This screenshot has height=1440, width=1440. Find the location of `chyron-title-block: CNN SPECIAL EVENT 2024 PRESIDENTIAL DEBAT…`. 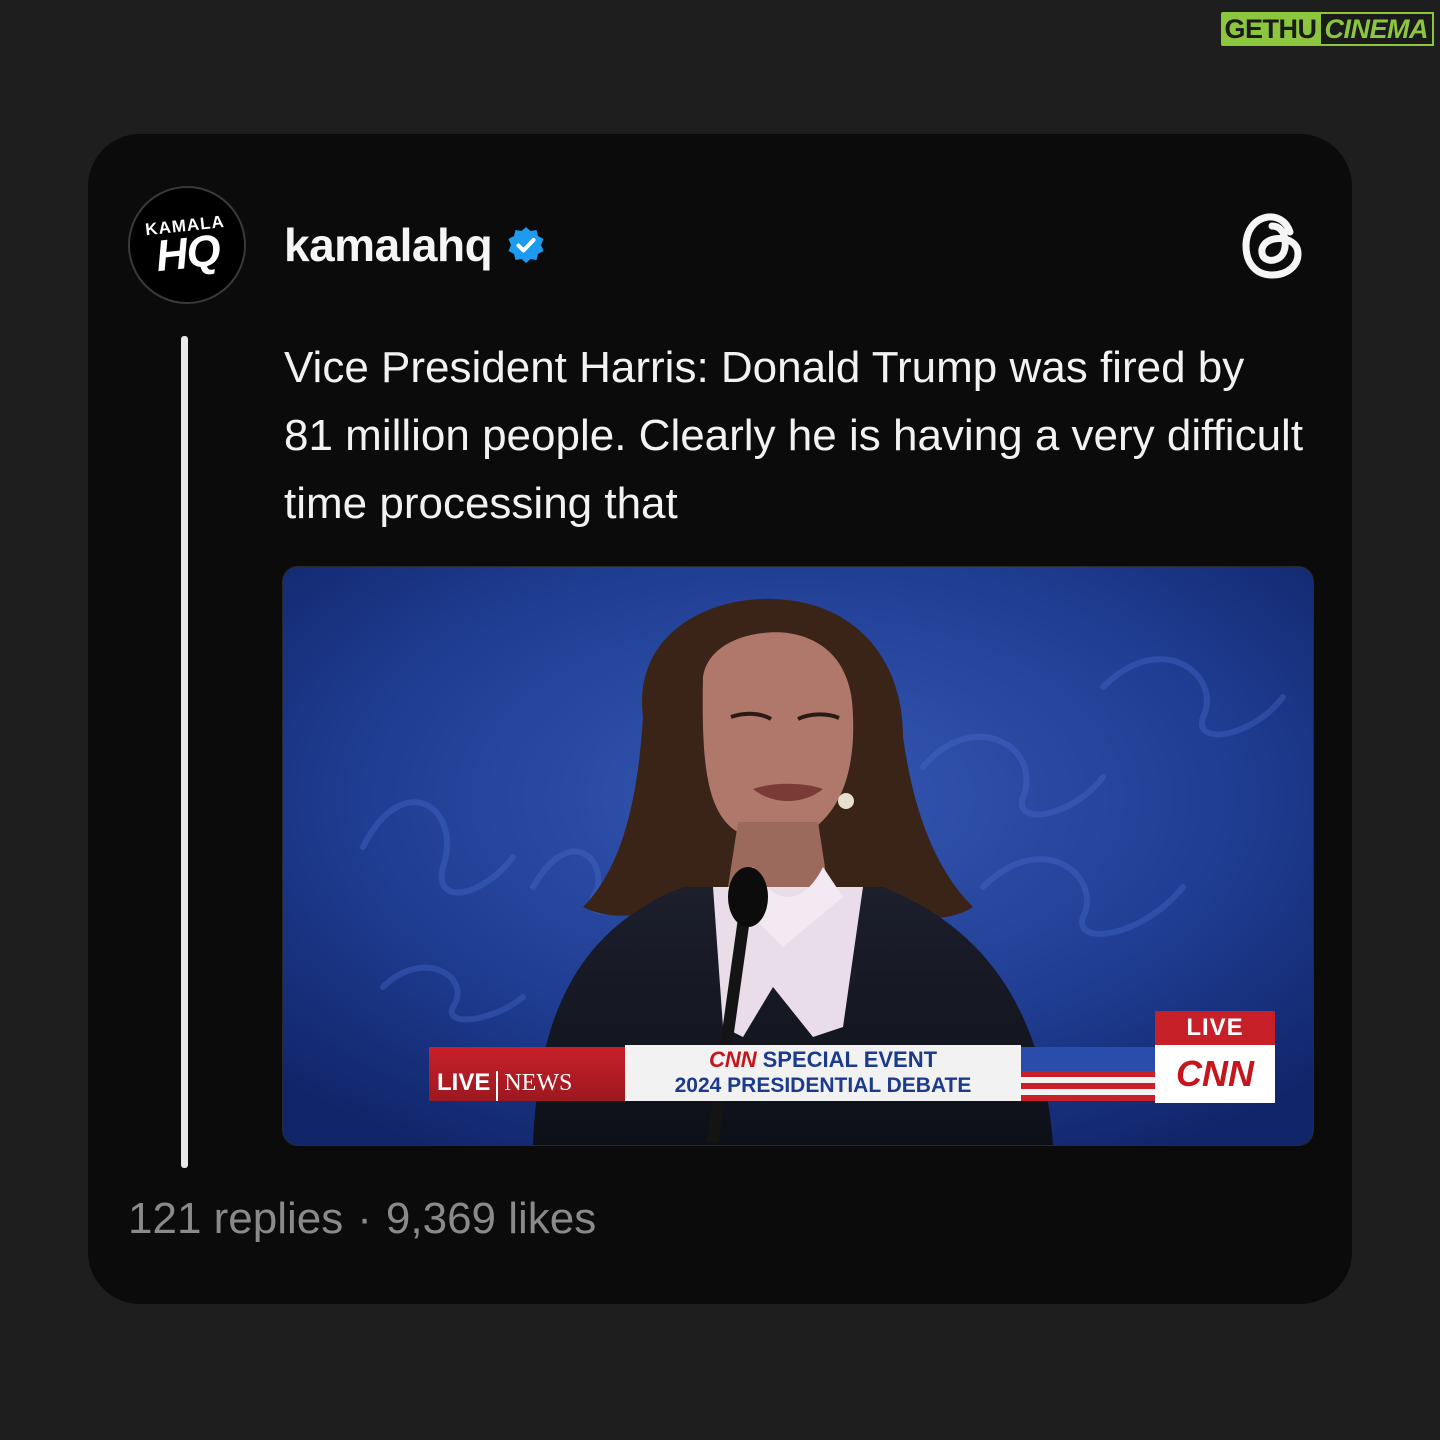

chyron-title-block: CNN SPECIAL EVENT 2024 PRESIDENTIAL DEBAT… is located at coordinates (823, 1073).